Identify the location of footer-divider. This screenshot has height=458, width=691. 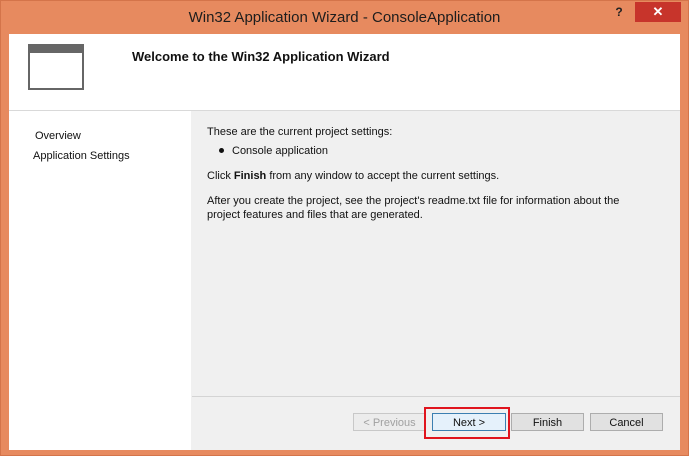
(436, 396).